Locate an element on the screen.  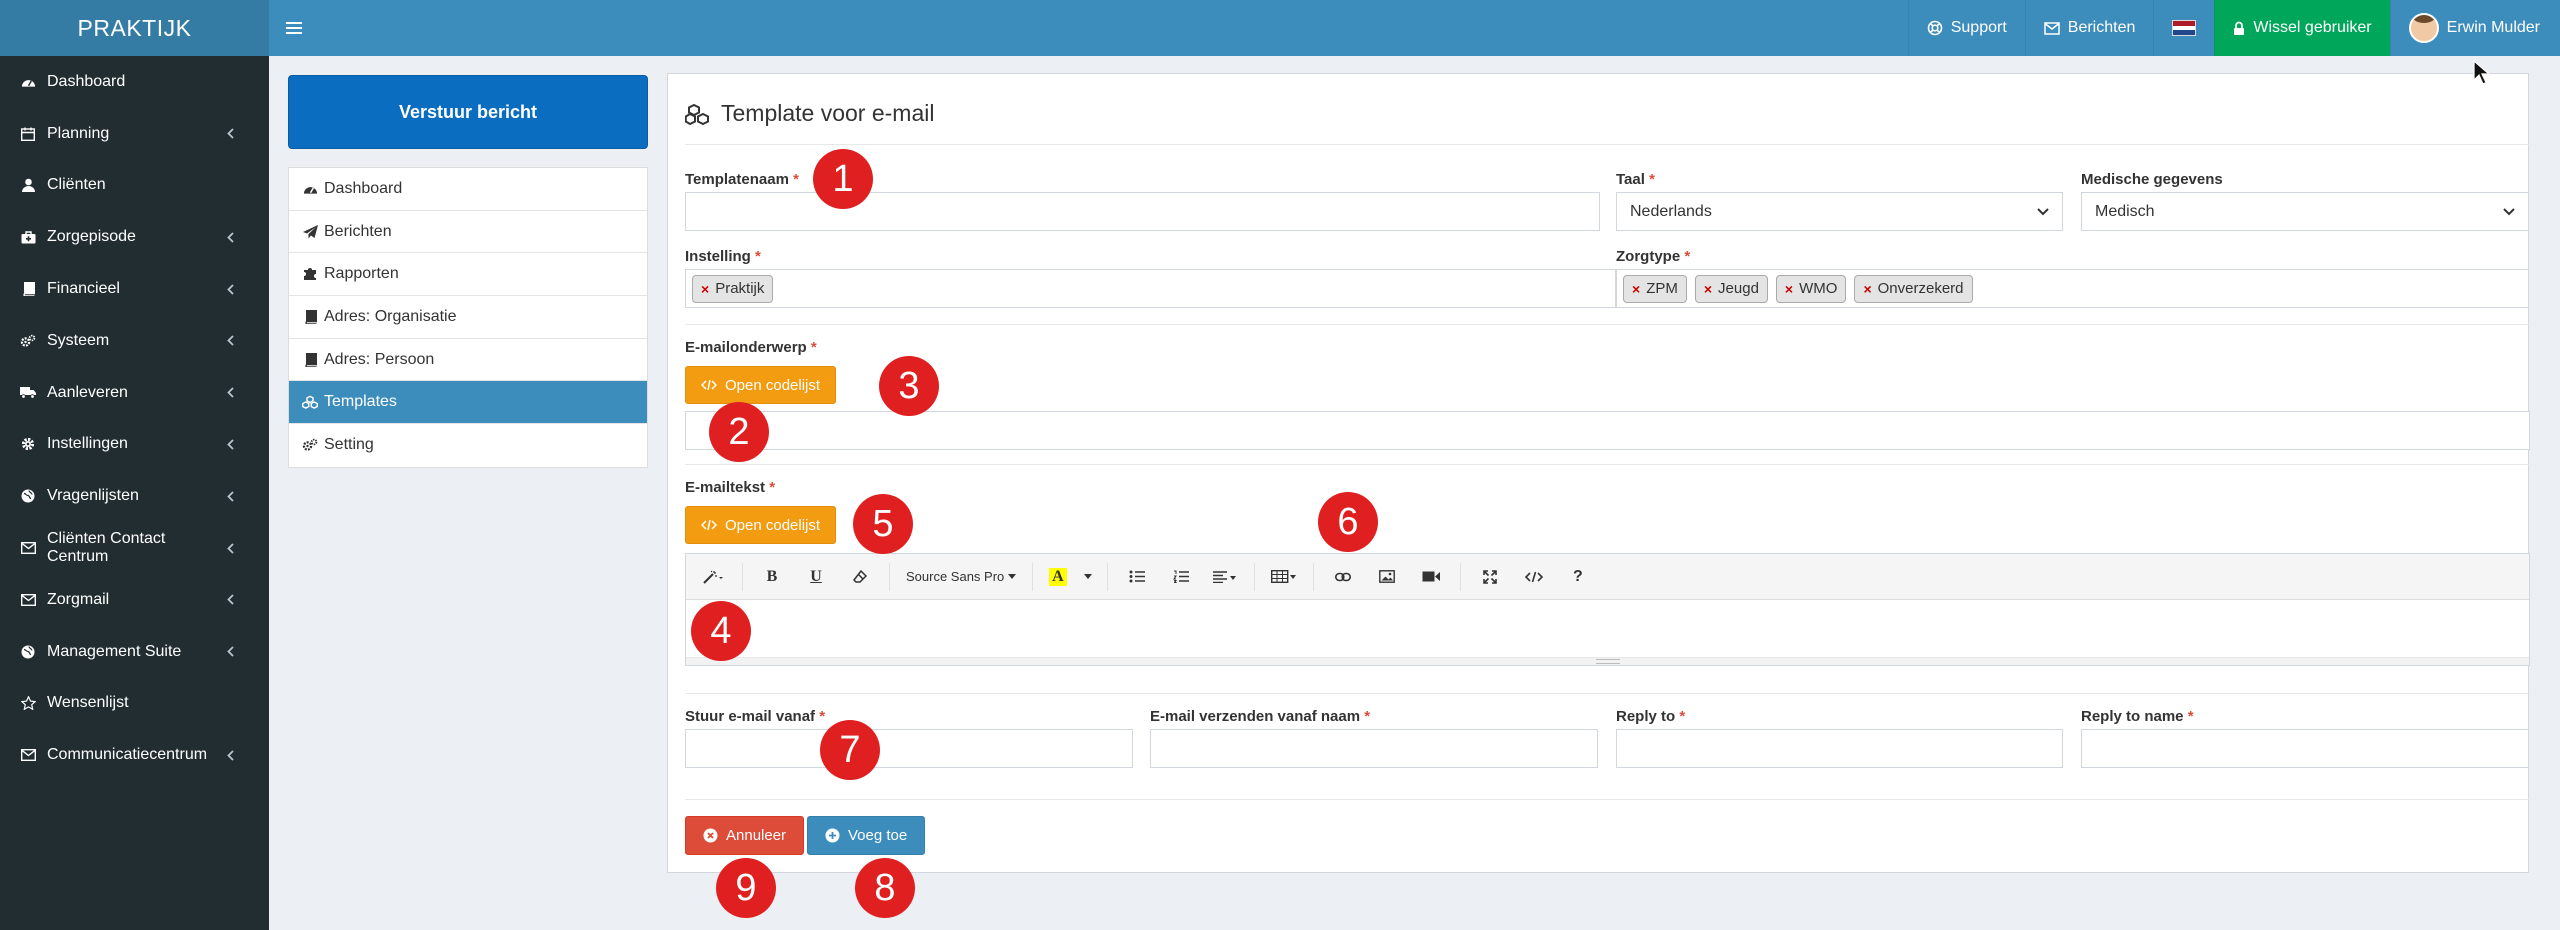
cubes-icon is located at coordinates (699, 114).